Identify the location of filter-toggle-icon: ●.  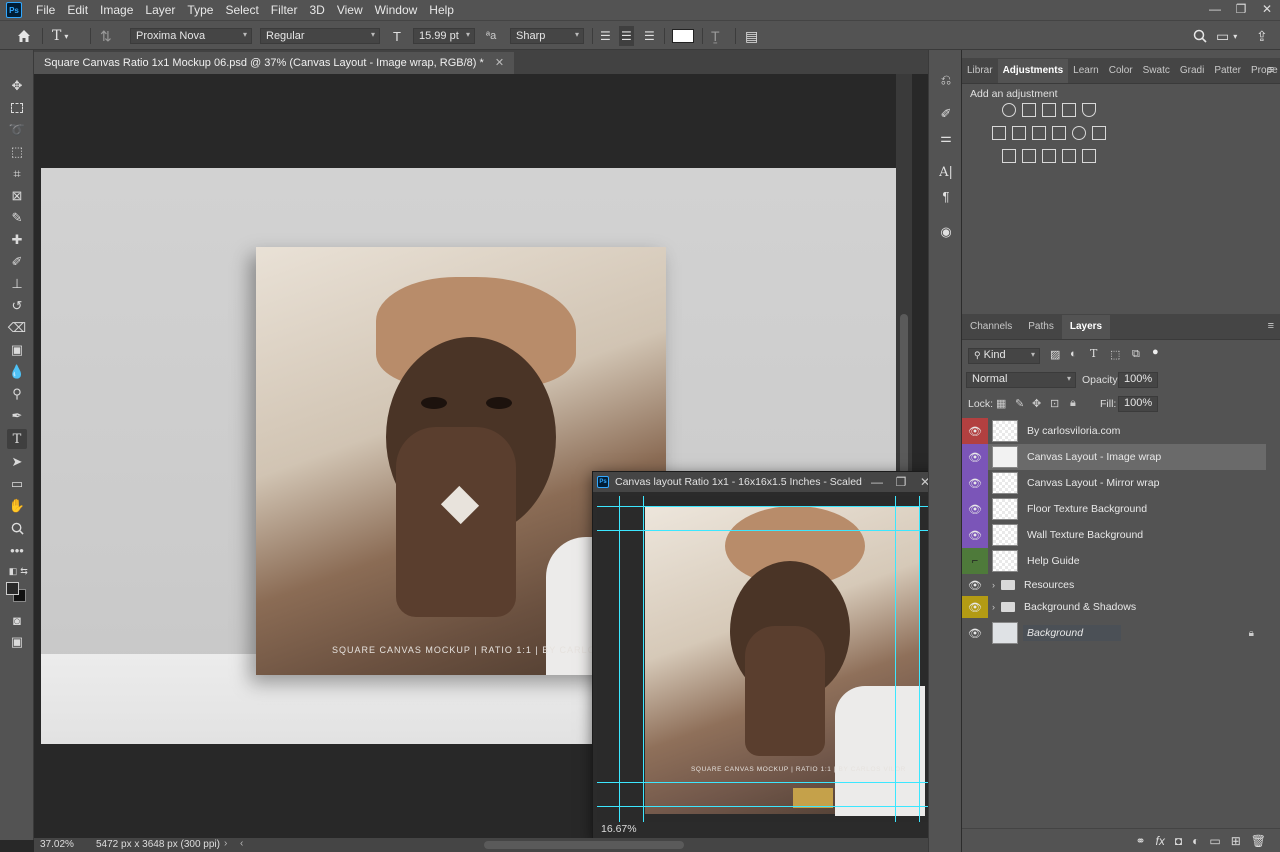
(1155, 352).